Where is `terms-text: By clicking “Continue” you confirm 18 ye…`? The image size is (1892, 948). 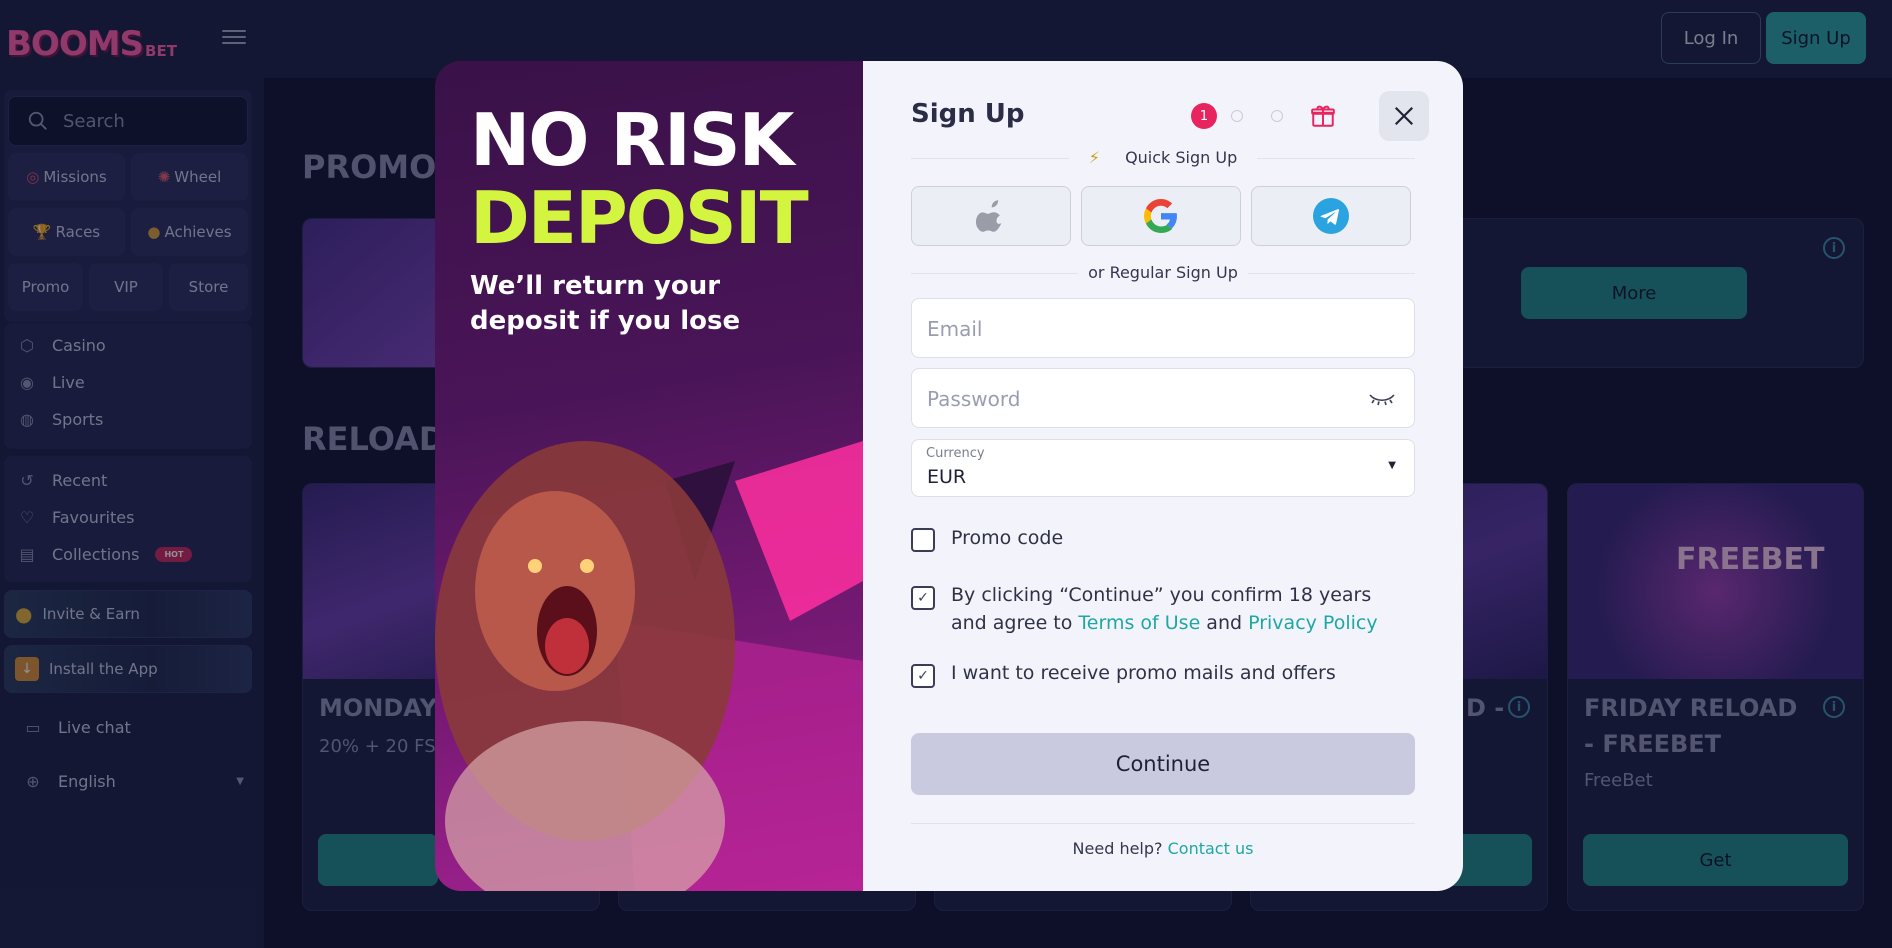
terms-text: By clicking “Continue” you confirm 18 ye… is located at coordinates (1164, 609).